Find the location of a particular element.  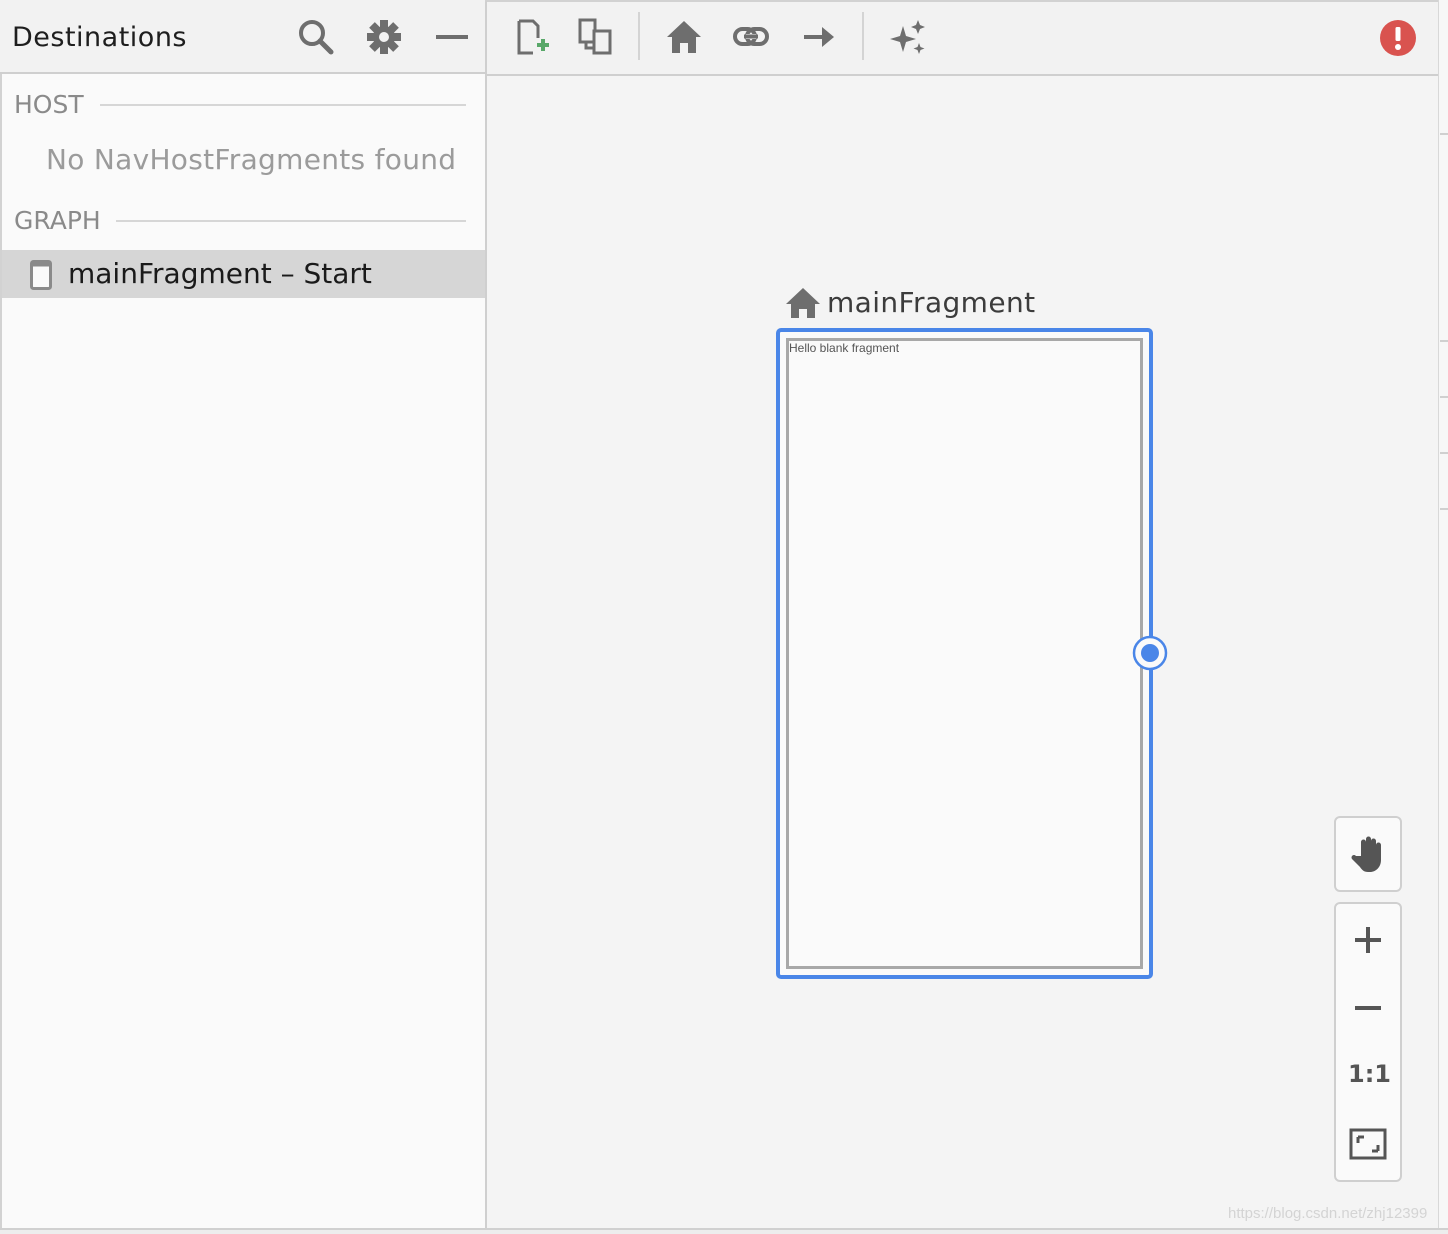

home-icon is located at coordinates (684, 37).